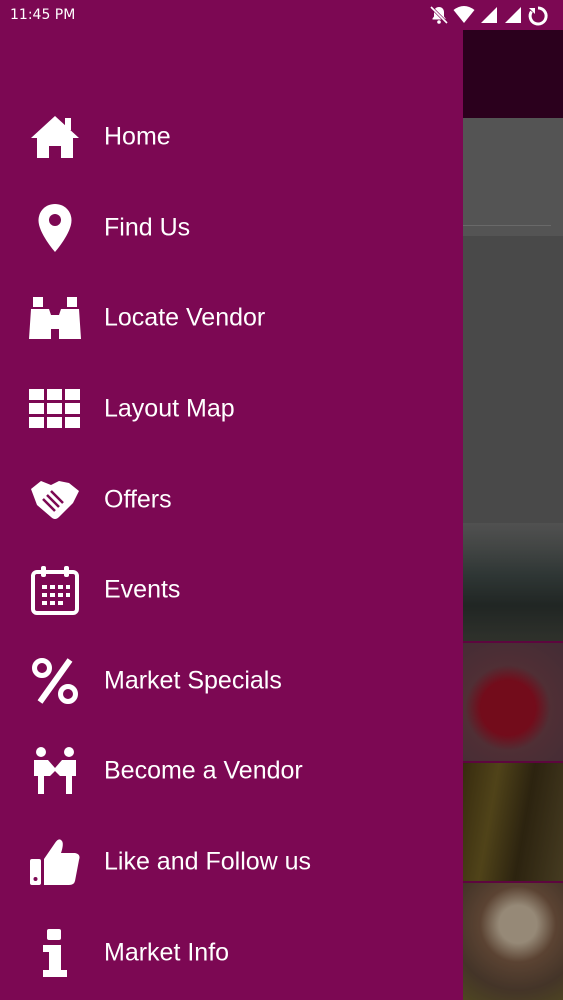 The height and width of the screenshot is (1000, 563). I want to click on menu-item-become-a-vendor: Become a Vendor, so click(231, 771).